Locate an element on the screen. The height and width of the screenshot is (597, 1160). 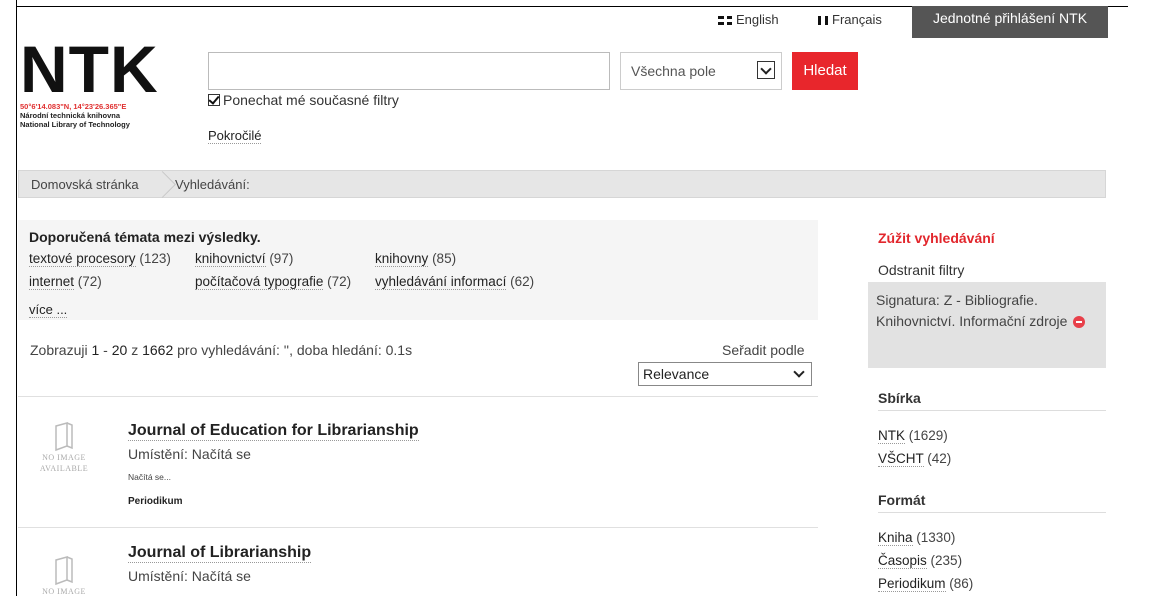
facet-count: (1330) is located at coordinates (936, 537).